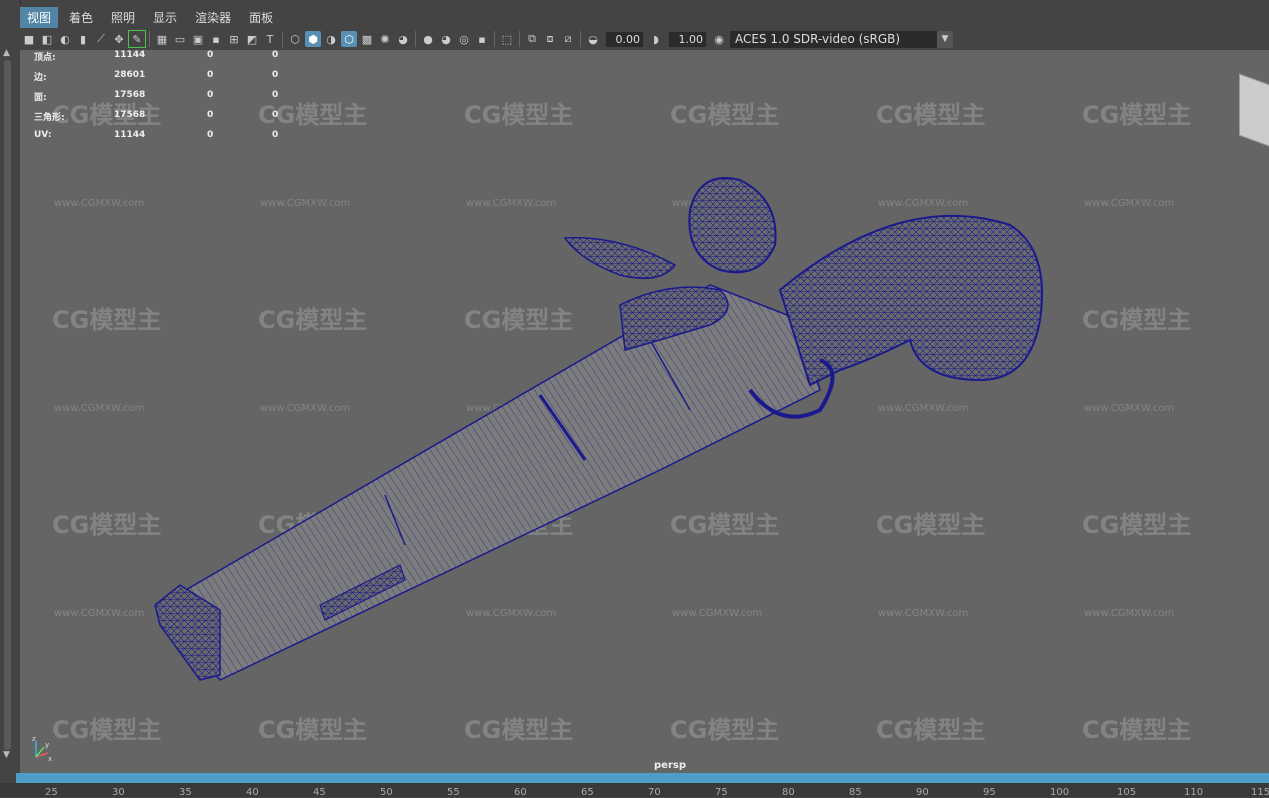  I want to click on depth-of-field-icon: ▪, so click(482, 39).